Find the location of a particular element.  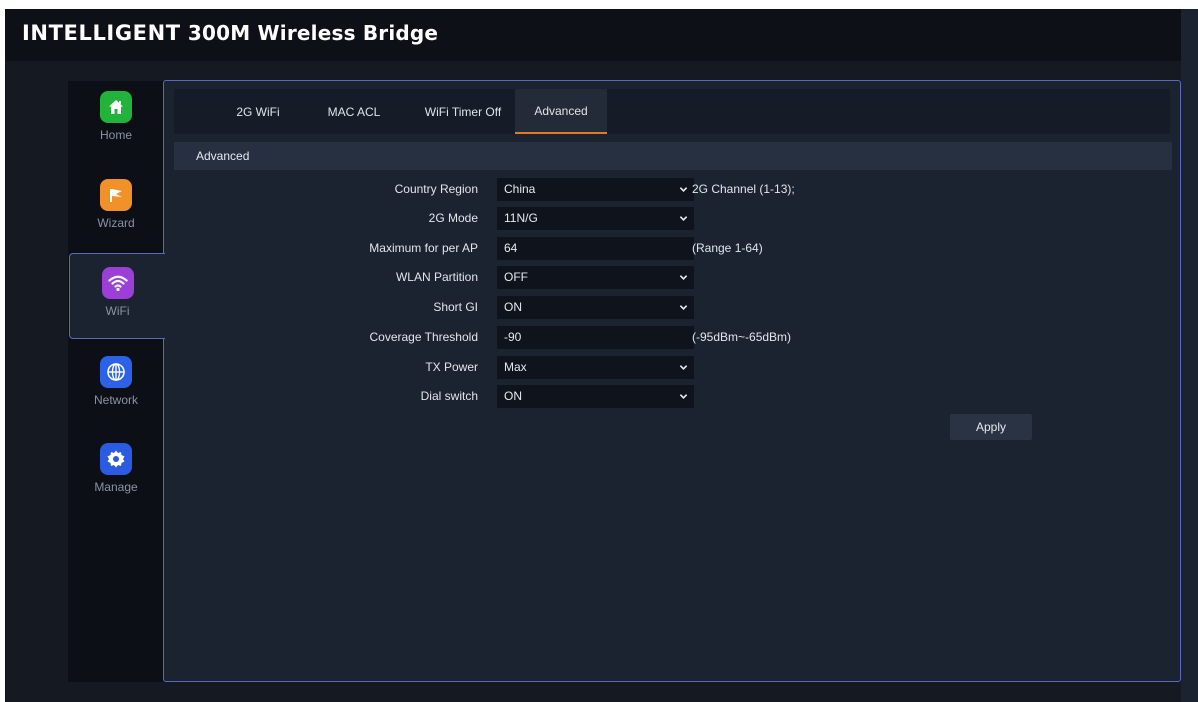

tab-bar: 2G WiFi MAC ACL WiFi Timer Off Advanced is located at coordinates (672, 111).